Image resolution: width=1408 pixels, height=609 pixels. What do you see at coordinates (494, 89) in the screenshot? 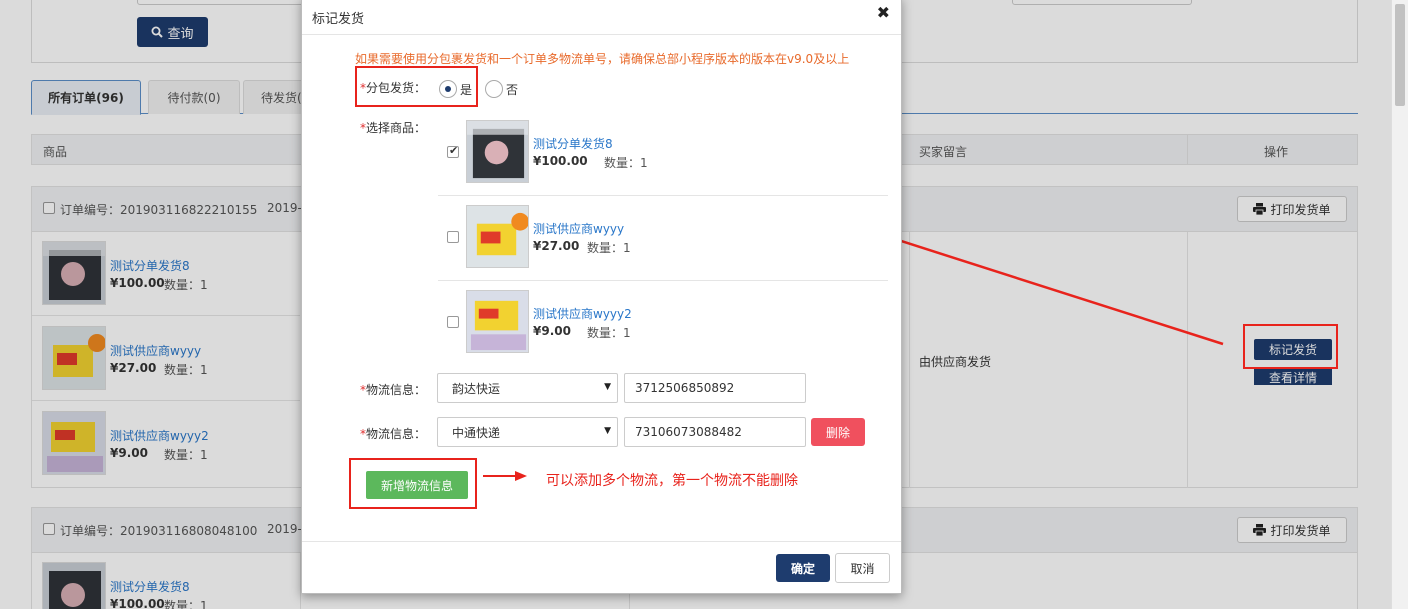
I see `split-no-radio` at bounding box center [494, 89].